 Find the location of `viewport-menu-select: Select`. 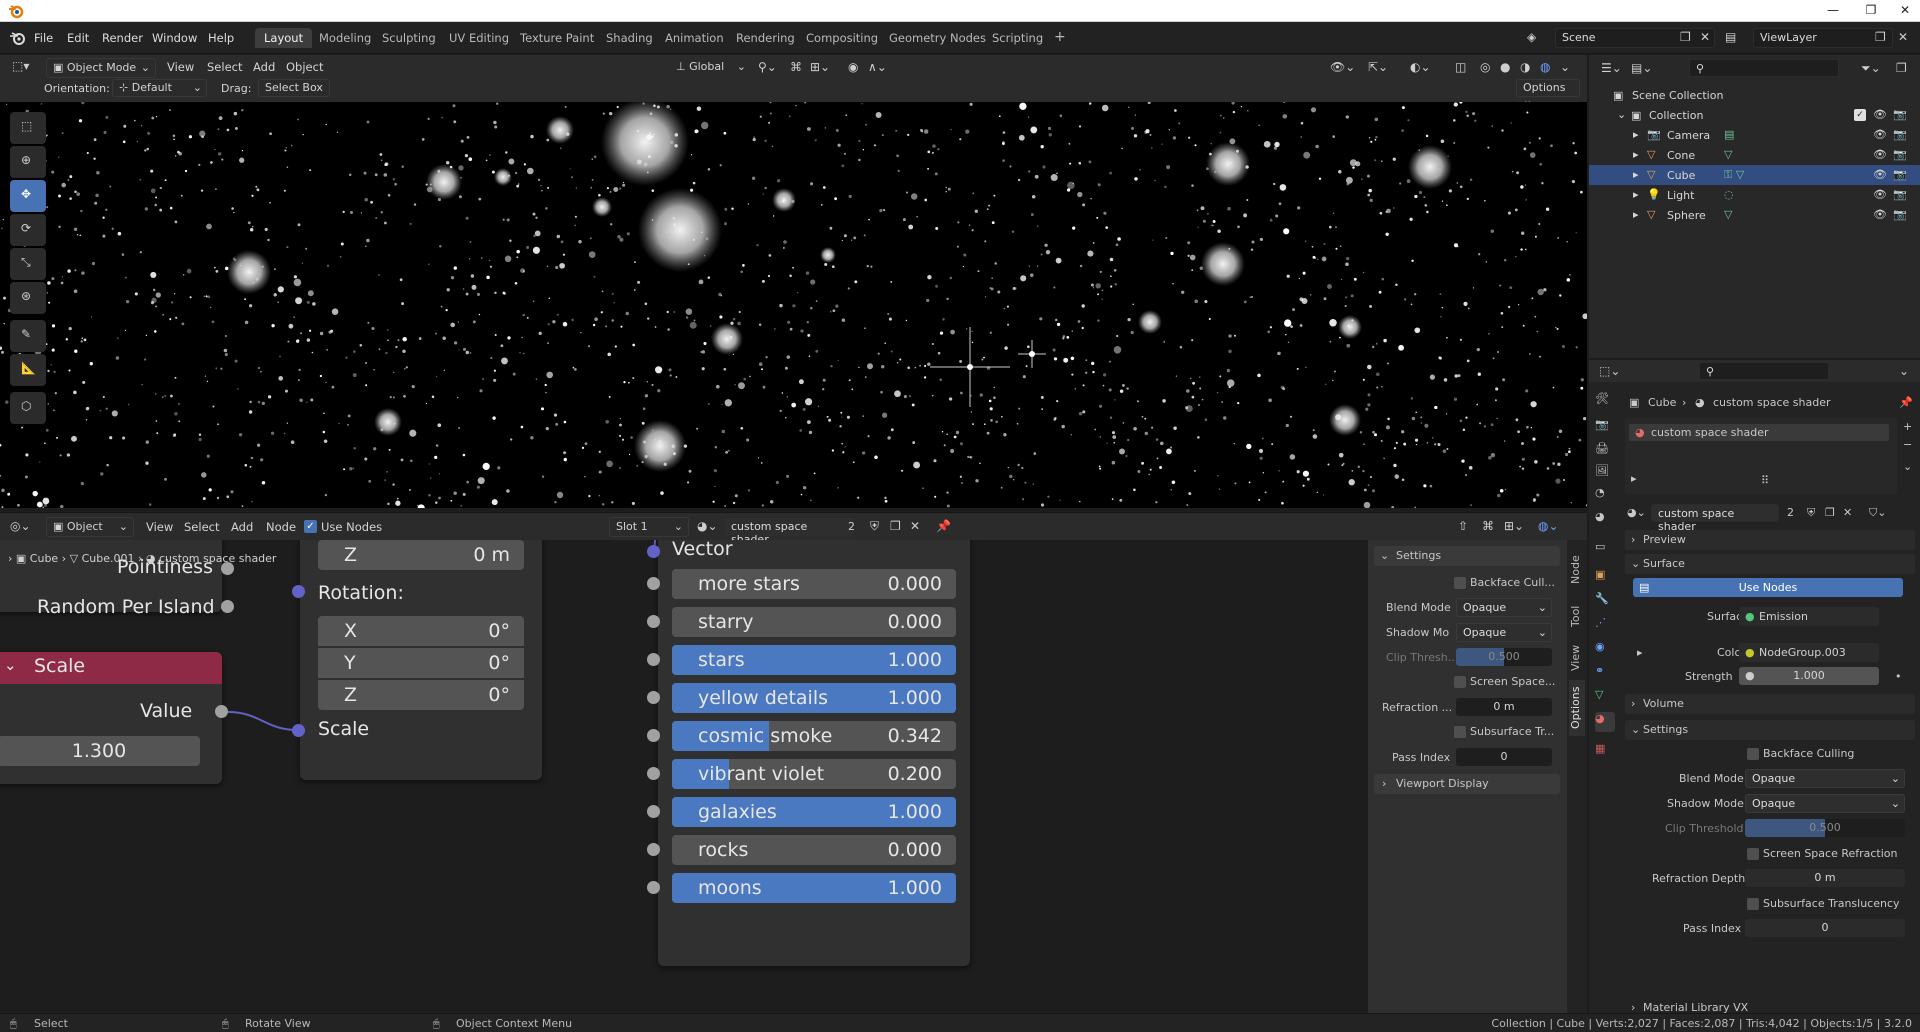

viewport-menu-select: Select is located at coordinates (224, 67).